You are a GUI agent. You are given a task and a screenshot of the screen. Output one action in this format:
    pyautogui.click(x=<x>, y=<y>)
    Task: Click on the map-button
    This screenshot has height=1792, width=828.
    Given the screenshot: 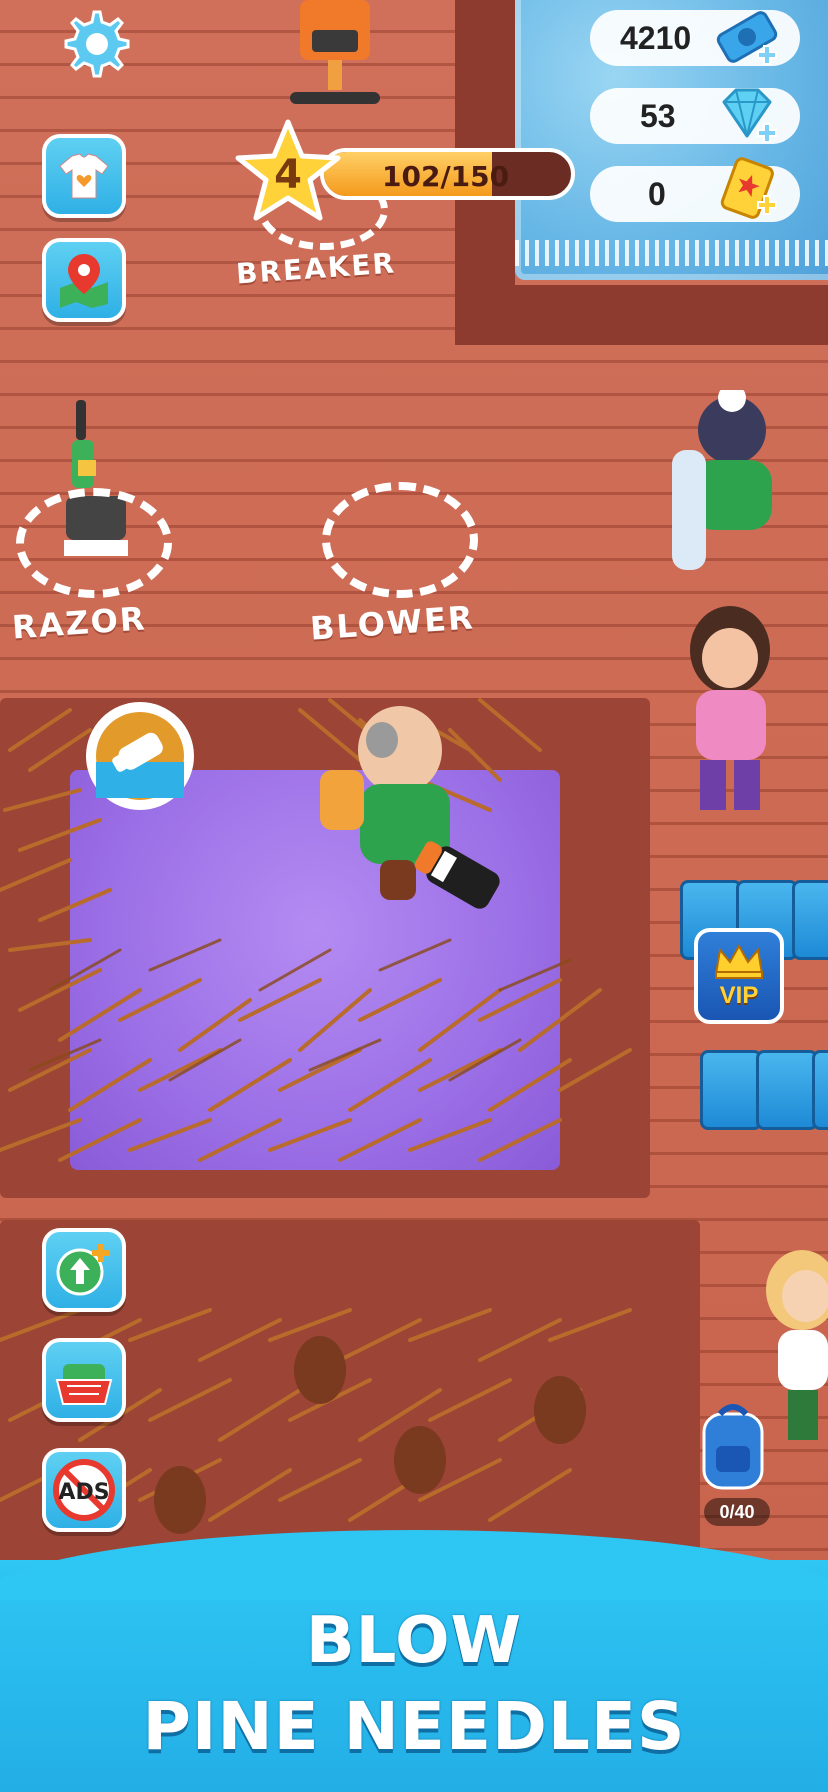 What is the action you would take?
    pyautogui.click(x=84, y=280)
    